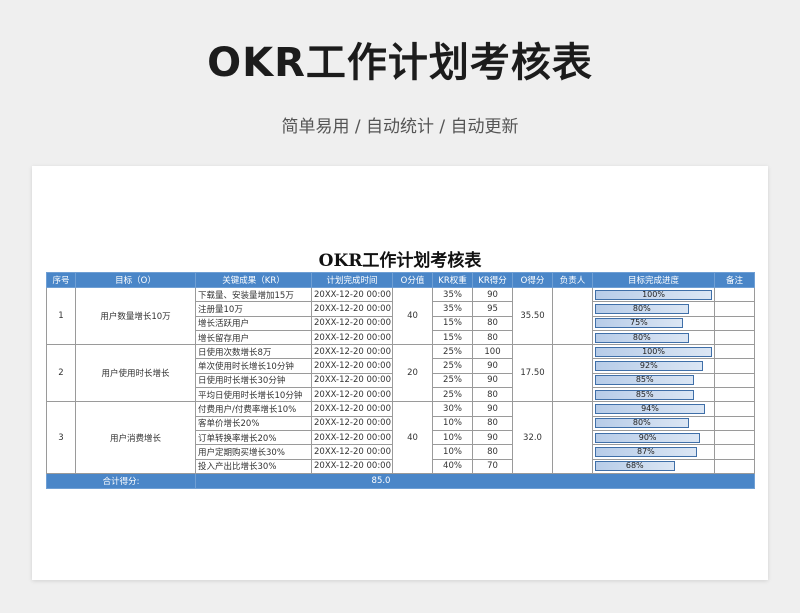 This screenshot has height=613, width=800. What do you see at coordinates (61, 437) in the screenshot?
I see `objective-no: 3` at bounding box center [61, 437].